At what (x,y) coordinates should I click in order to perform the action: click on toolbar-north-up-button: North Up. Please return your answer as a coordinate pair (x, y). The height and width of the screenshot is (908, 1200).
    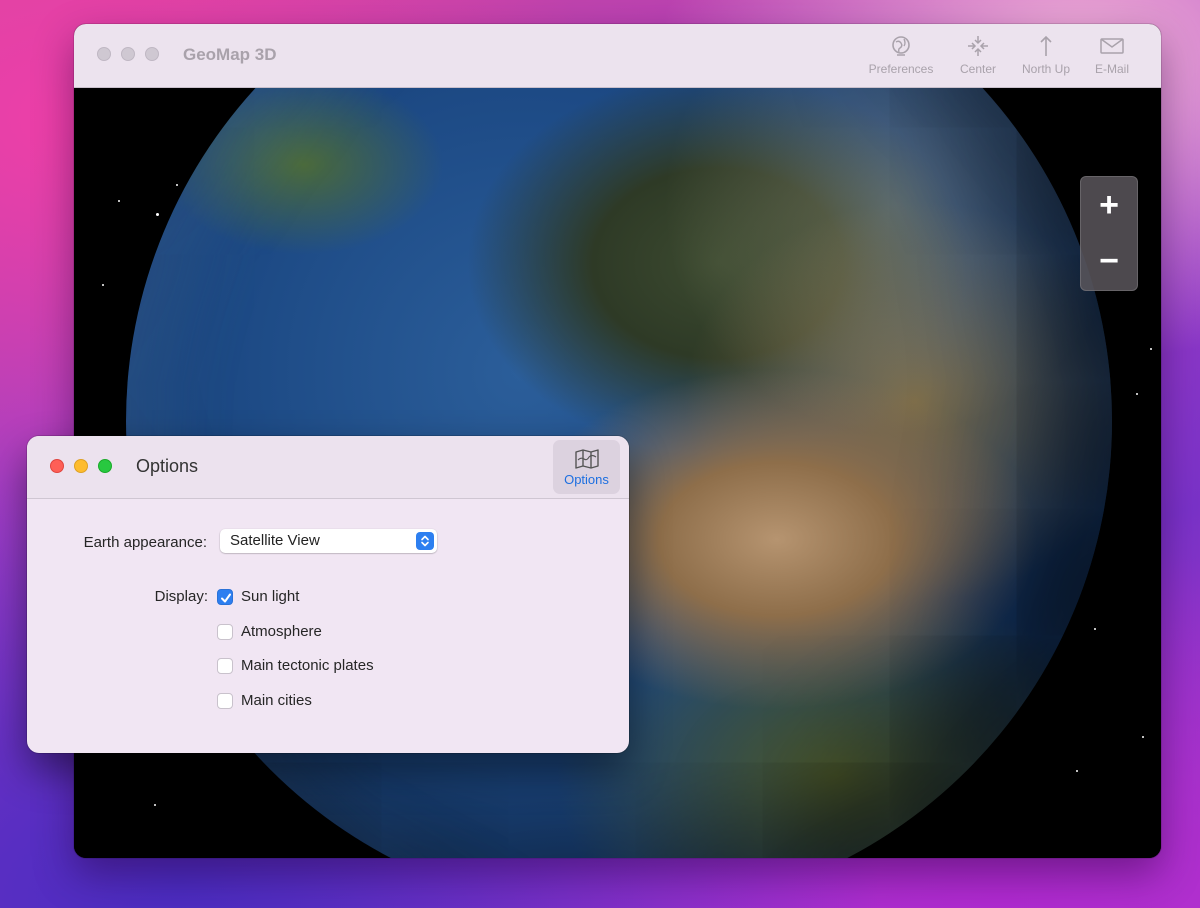
    Looking at the image, I should click on (1046, 55).